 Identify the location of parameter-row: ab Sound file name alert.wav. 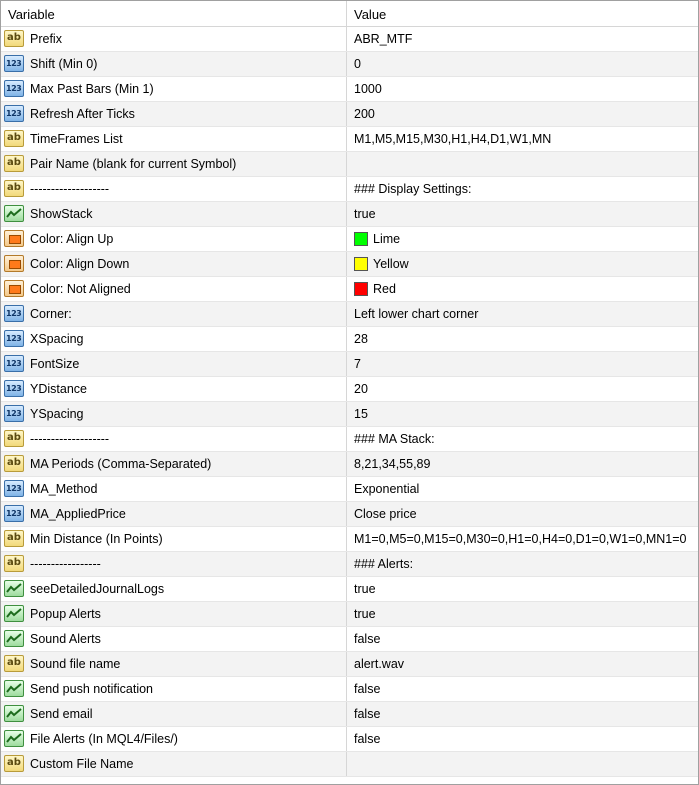
(349, 664).